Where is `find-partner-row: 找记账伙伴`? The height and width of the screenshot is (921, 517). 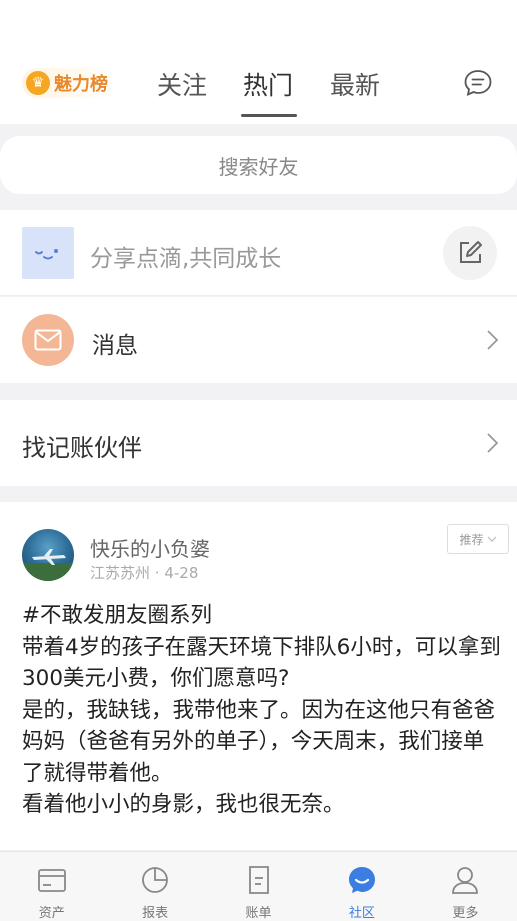
find-partner-row: 找记账伙伴 is located at coordinates (258, 443).